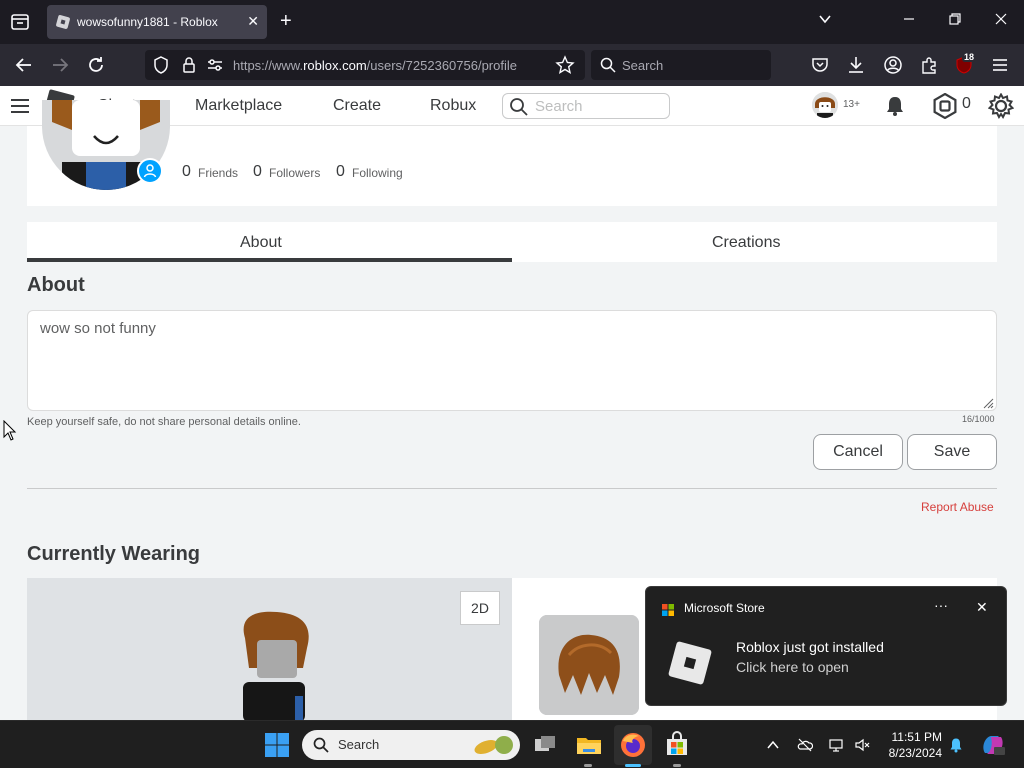 Image resolution: width=1024 pixels, height=768 pixels. What do you see at coordinates (988, 402) in the screenshot?
I see `resize-grip-icon` at bounding box center [988, 402].